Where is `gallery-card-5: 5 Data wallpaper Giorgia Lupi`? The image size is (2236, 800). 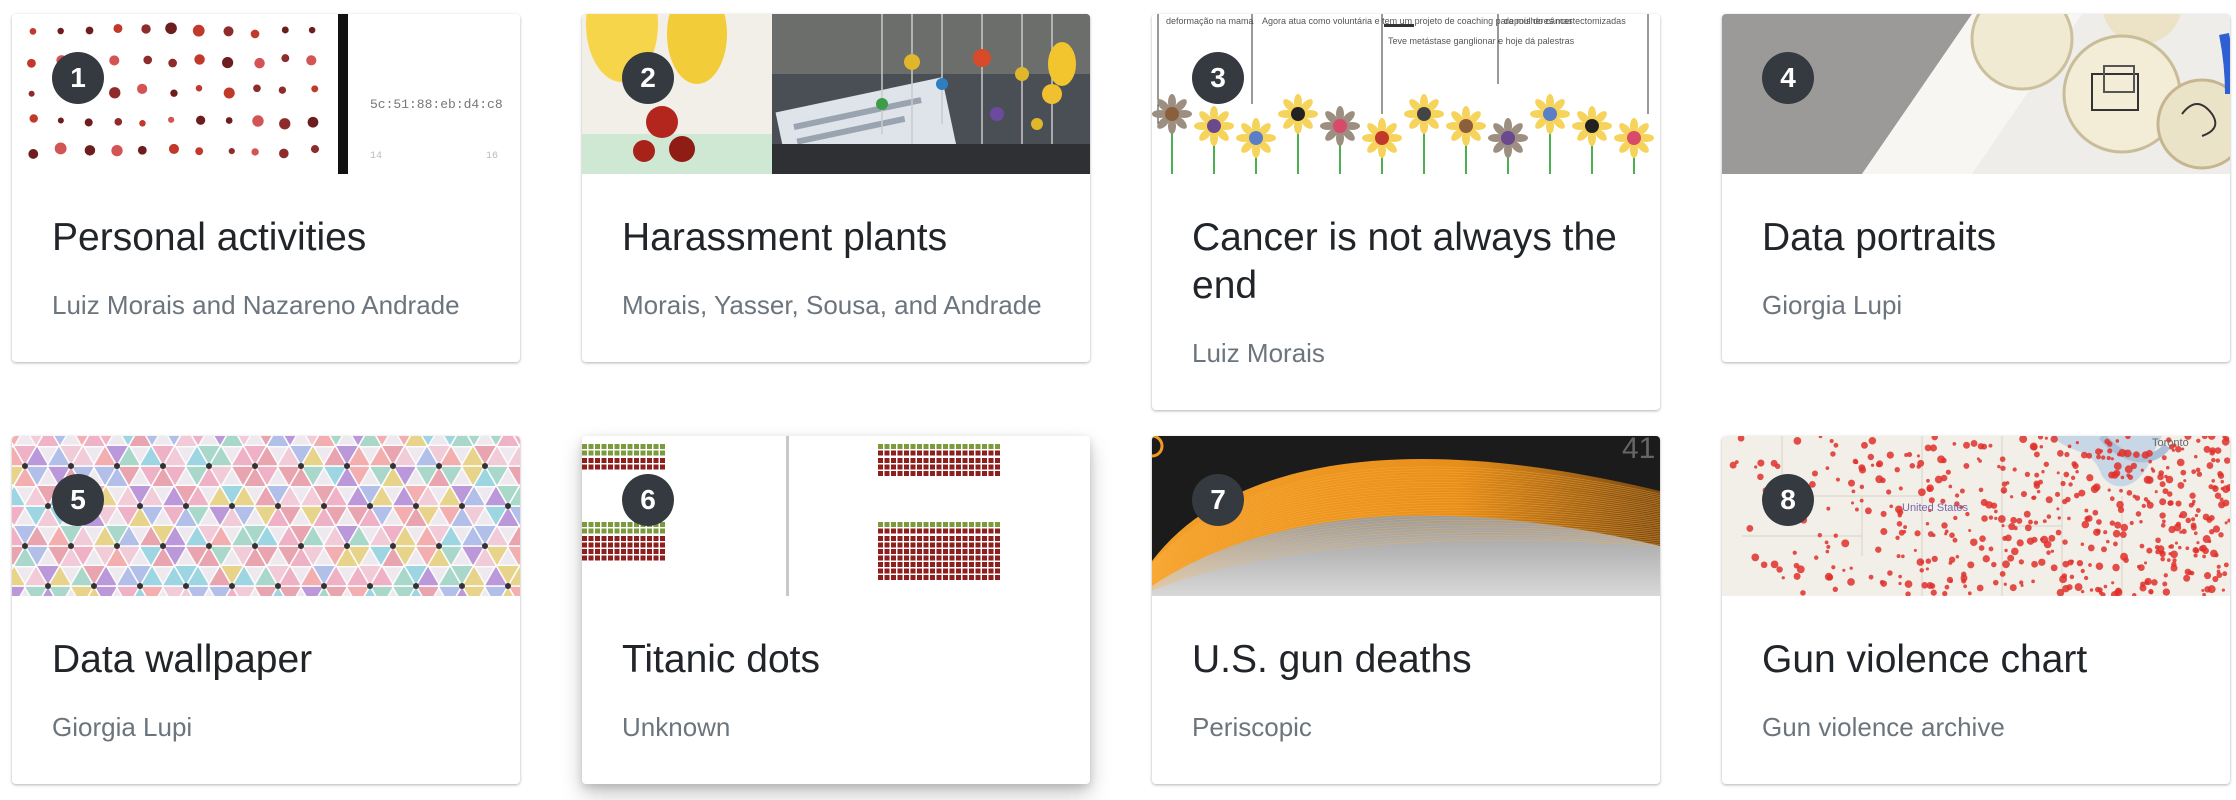
gallery-card-5: 5 Data wallpaper Giorgia Lupi is located at coordinates (266, 610).